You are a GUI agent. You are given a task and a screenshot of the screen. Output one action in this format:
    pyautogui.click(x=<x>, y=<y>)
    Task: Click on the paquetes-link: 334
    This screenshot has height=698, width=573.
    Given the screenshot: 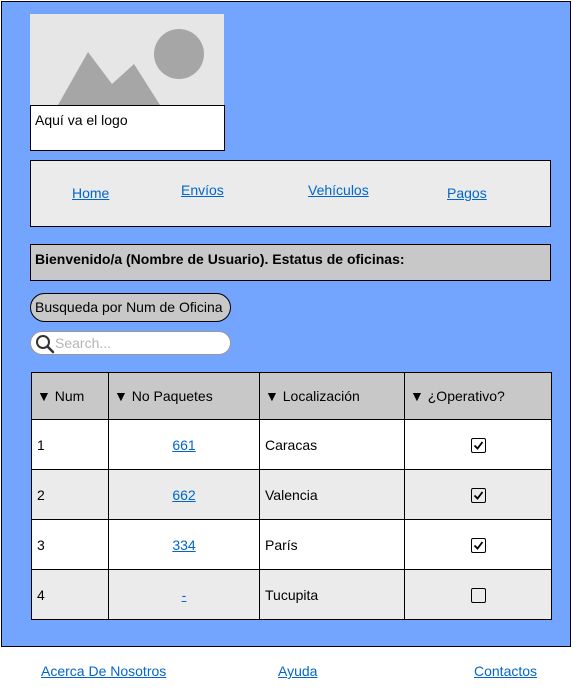 What is the action you would take?
    pyautogui.click(x=183, y=545)
    